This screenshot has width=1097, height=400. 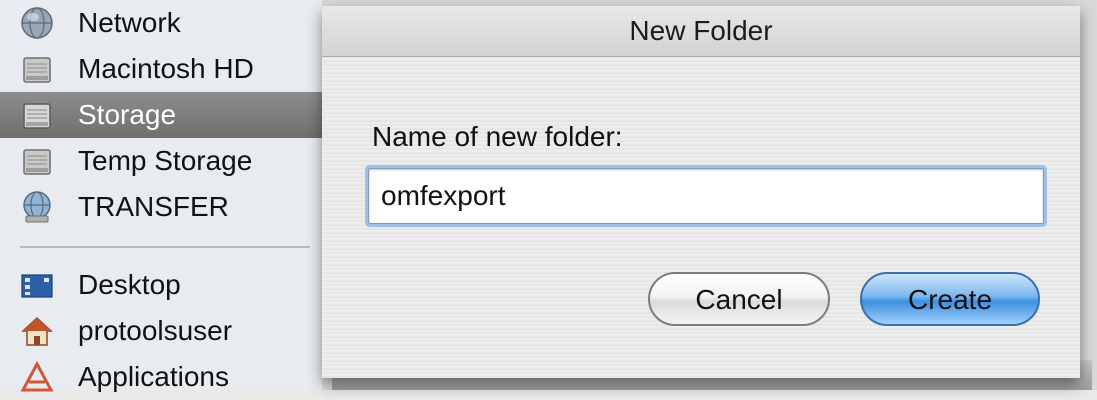 What do you see at coordinates (706, 196) in the screenshot?
I see `folder-name-input` at bounding box center [706, 196].